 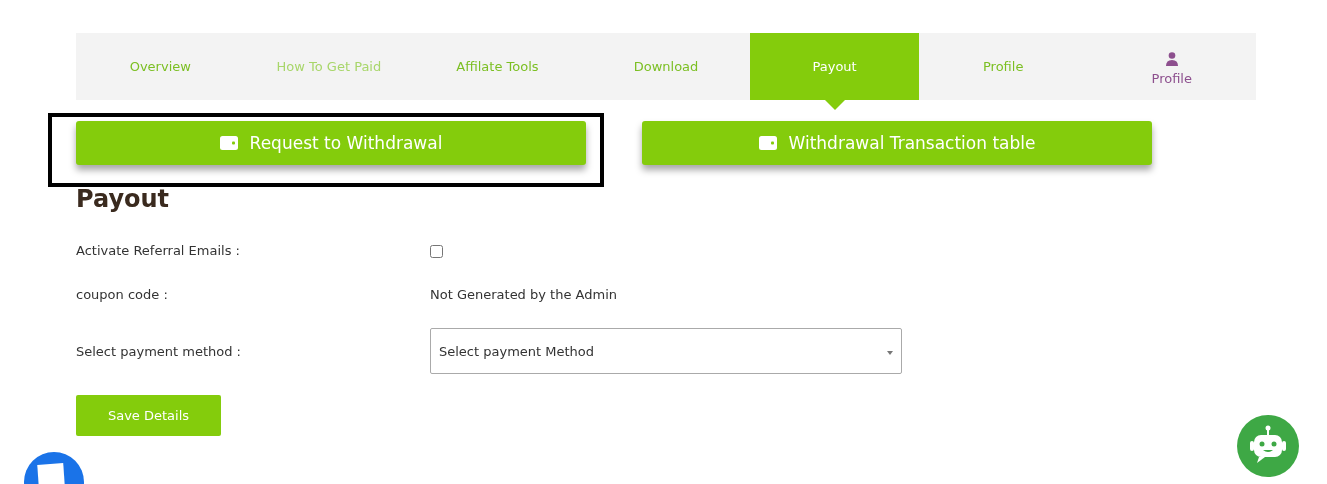 What do you see at coordinates (54, 468) in the screenshot?
I see `chat-icon` at bounding box center [54, 468].